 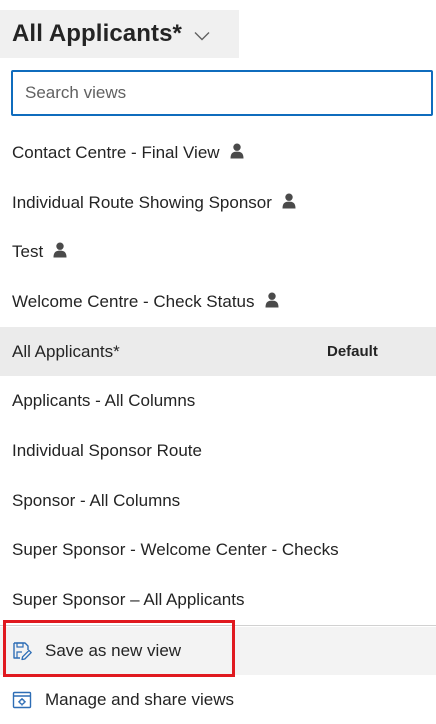 I want to click on view-item-label: Applicants - All Columns, so click(x=104, y=401).